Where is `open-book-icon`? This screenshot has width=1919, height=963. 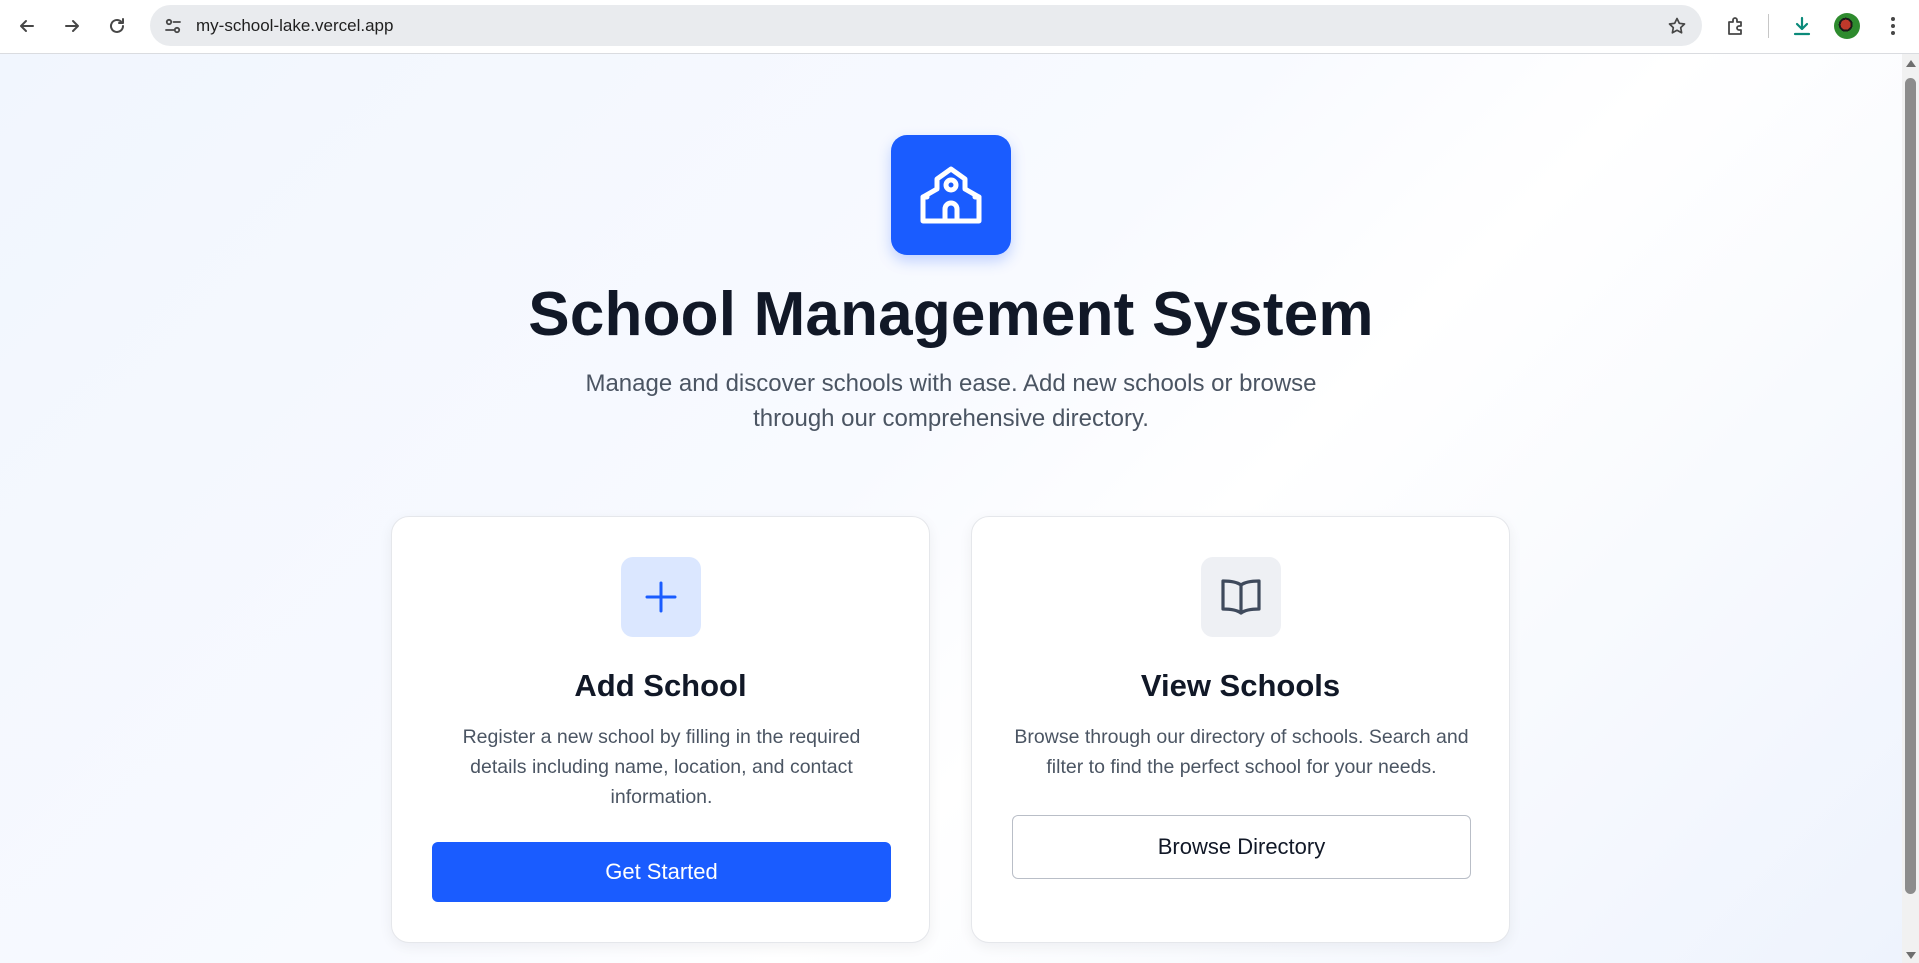 open-book-icon is located at coordinates (1241, 597).